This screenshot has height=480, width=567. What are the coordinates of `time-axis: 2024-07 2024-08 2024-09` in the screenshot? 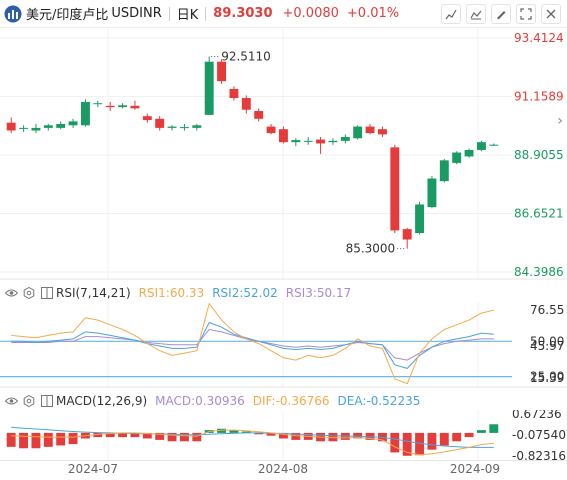 It's located at (283, 468).